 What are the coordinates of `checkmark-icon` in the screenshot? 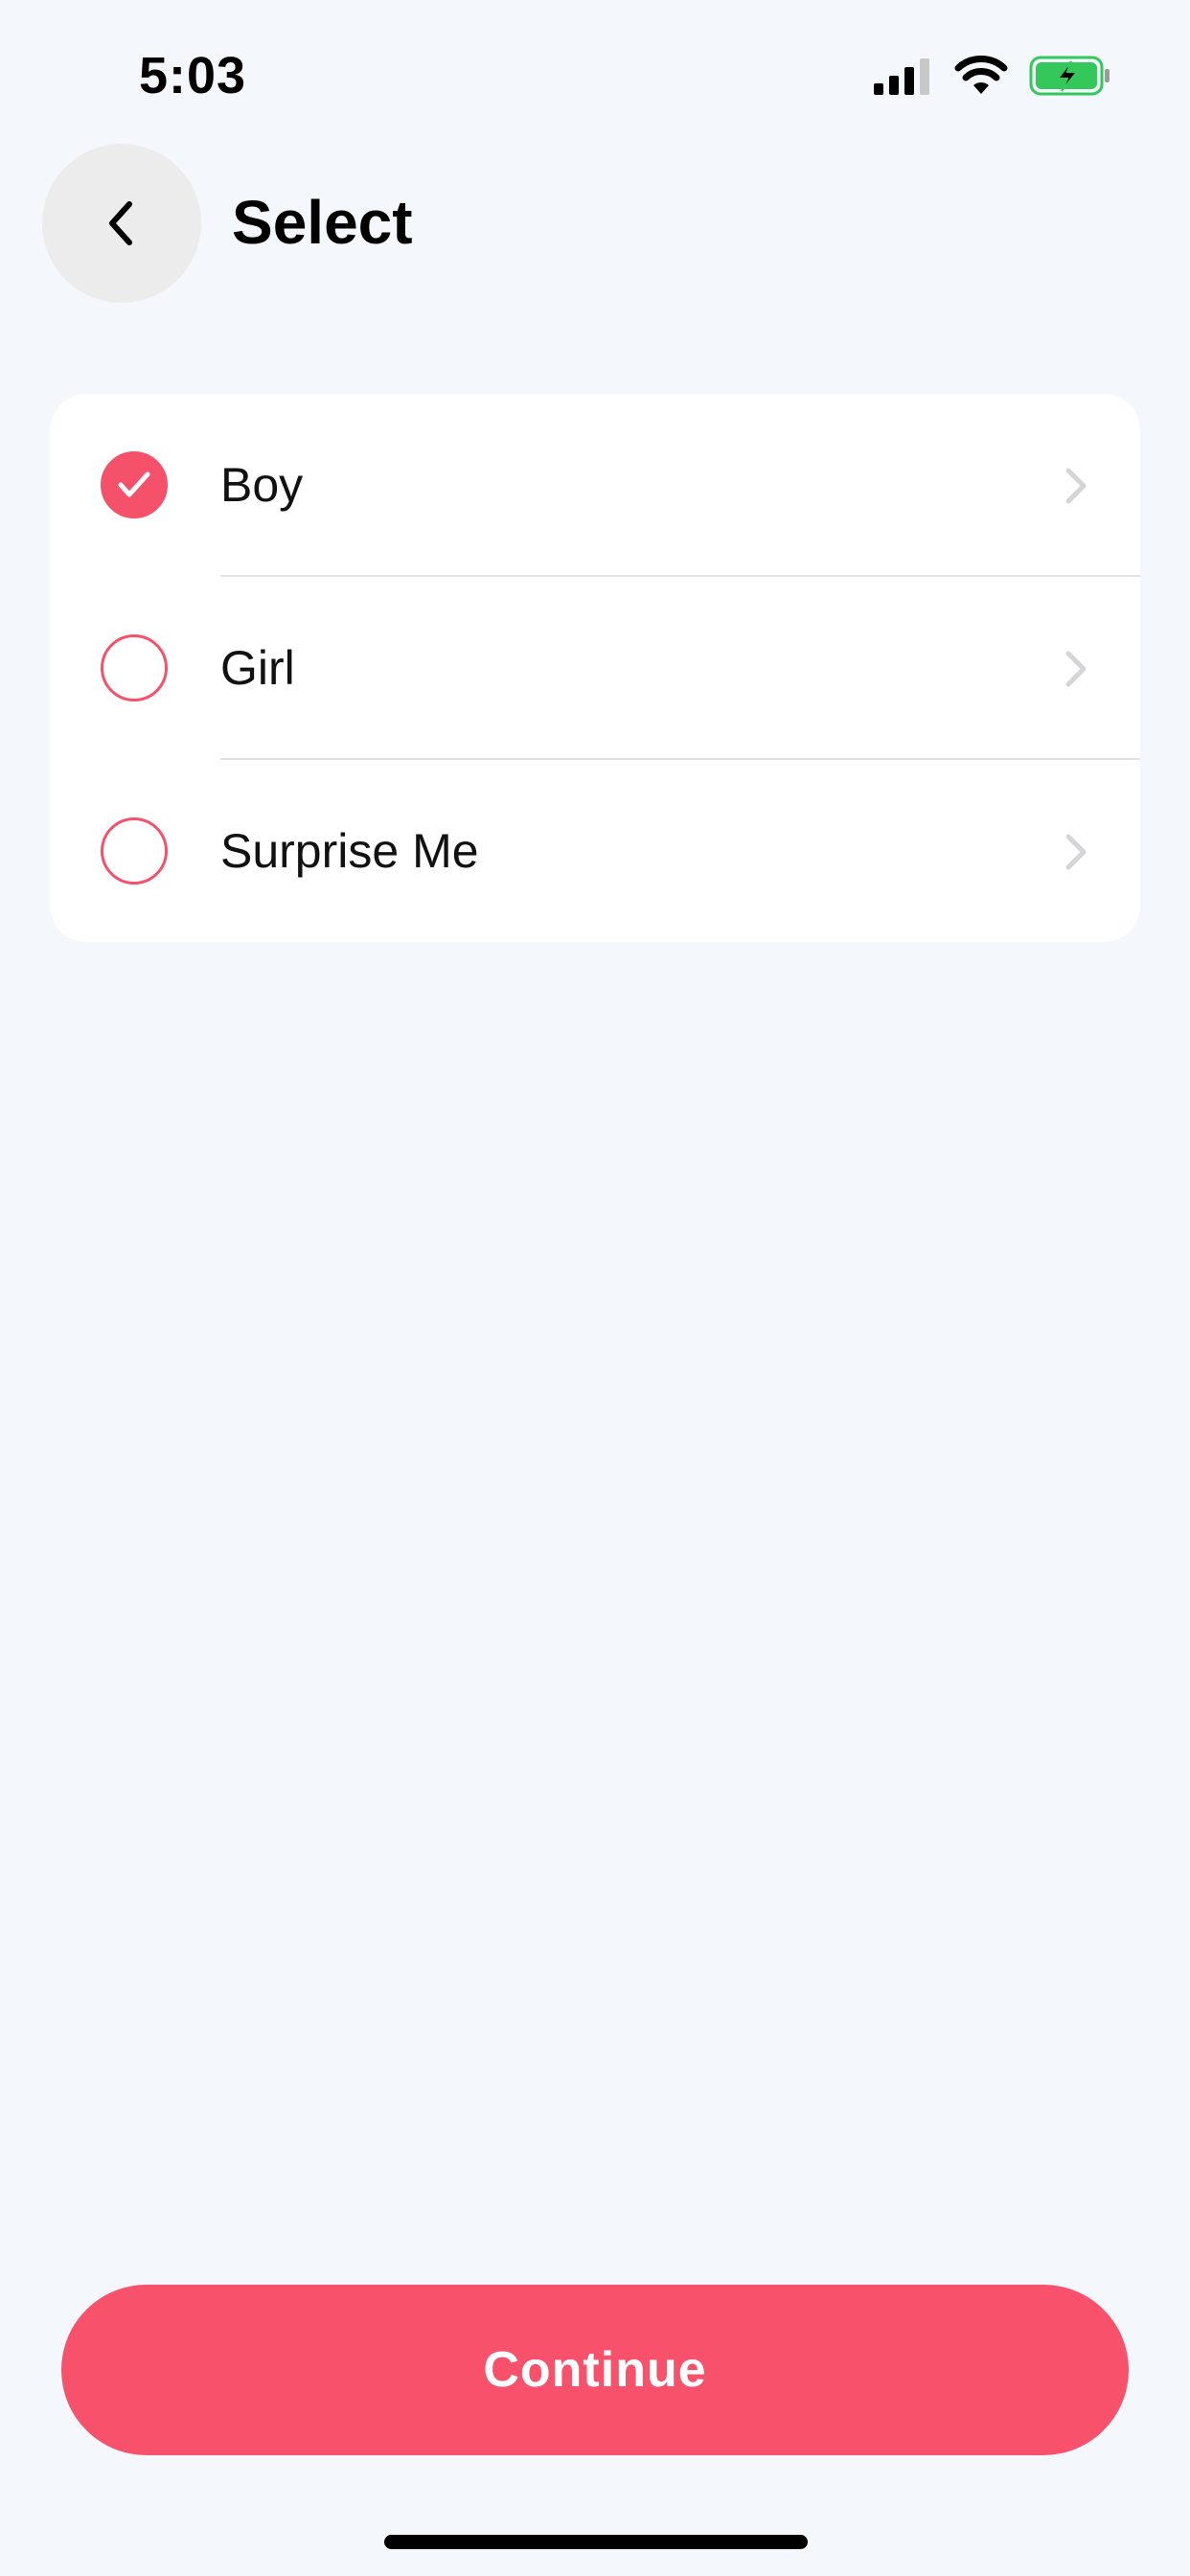 It's located at (134, 484).